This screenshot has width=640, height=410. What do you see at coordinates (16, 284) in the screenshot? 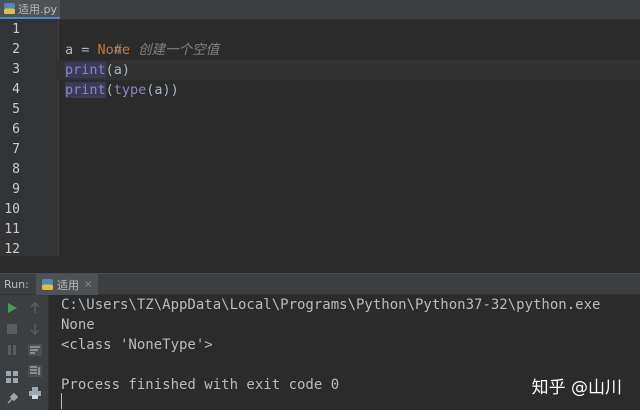
I see `run-label: Run:` at bounding box center [16, 284].